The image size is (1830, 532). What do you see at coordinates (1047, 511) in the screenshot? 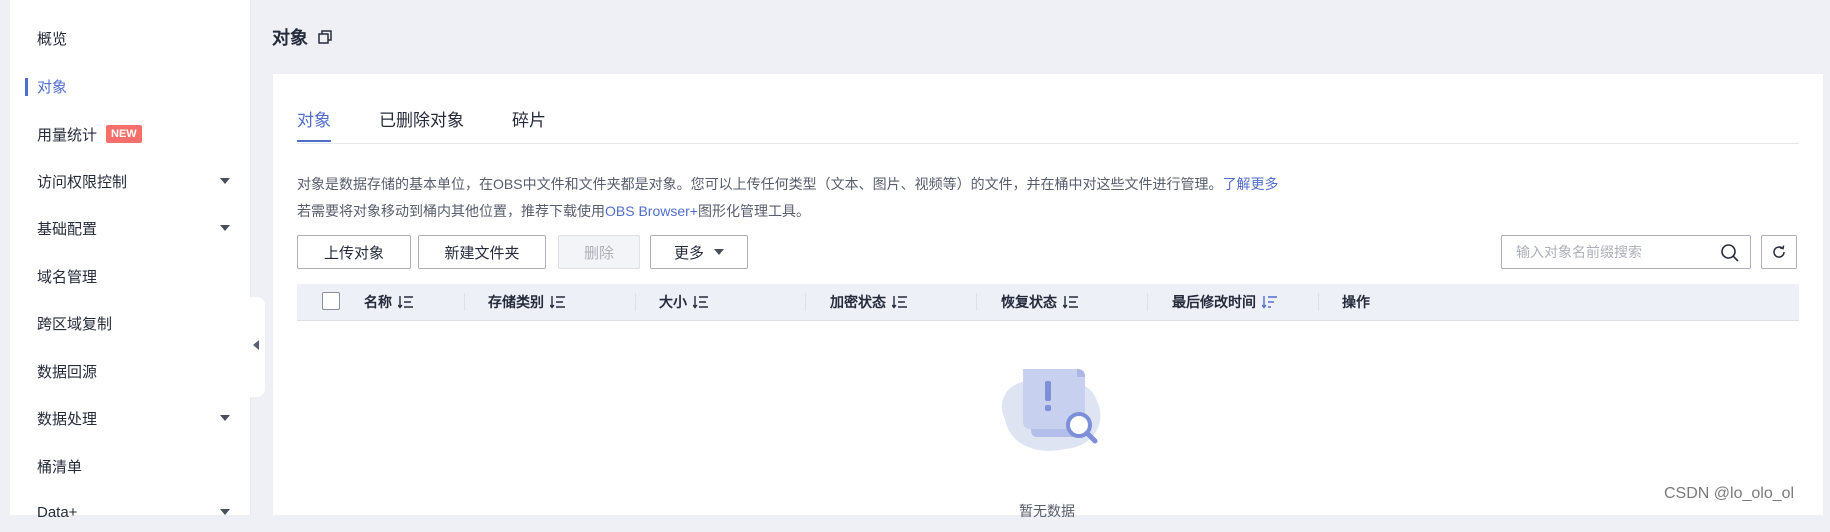
I see `empty-state-text: 暂无数据` at bounding box center [1047, 511].